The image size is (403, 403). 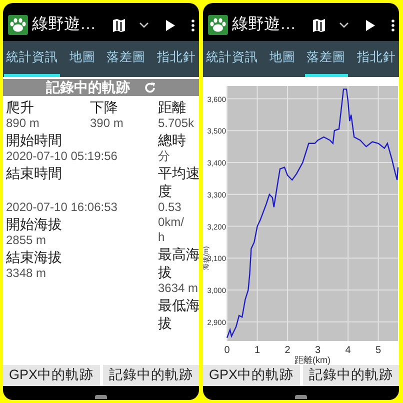 I want to click on stat-value: 2020-07-10 05:19:56, so click(x=62, y=156).